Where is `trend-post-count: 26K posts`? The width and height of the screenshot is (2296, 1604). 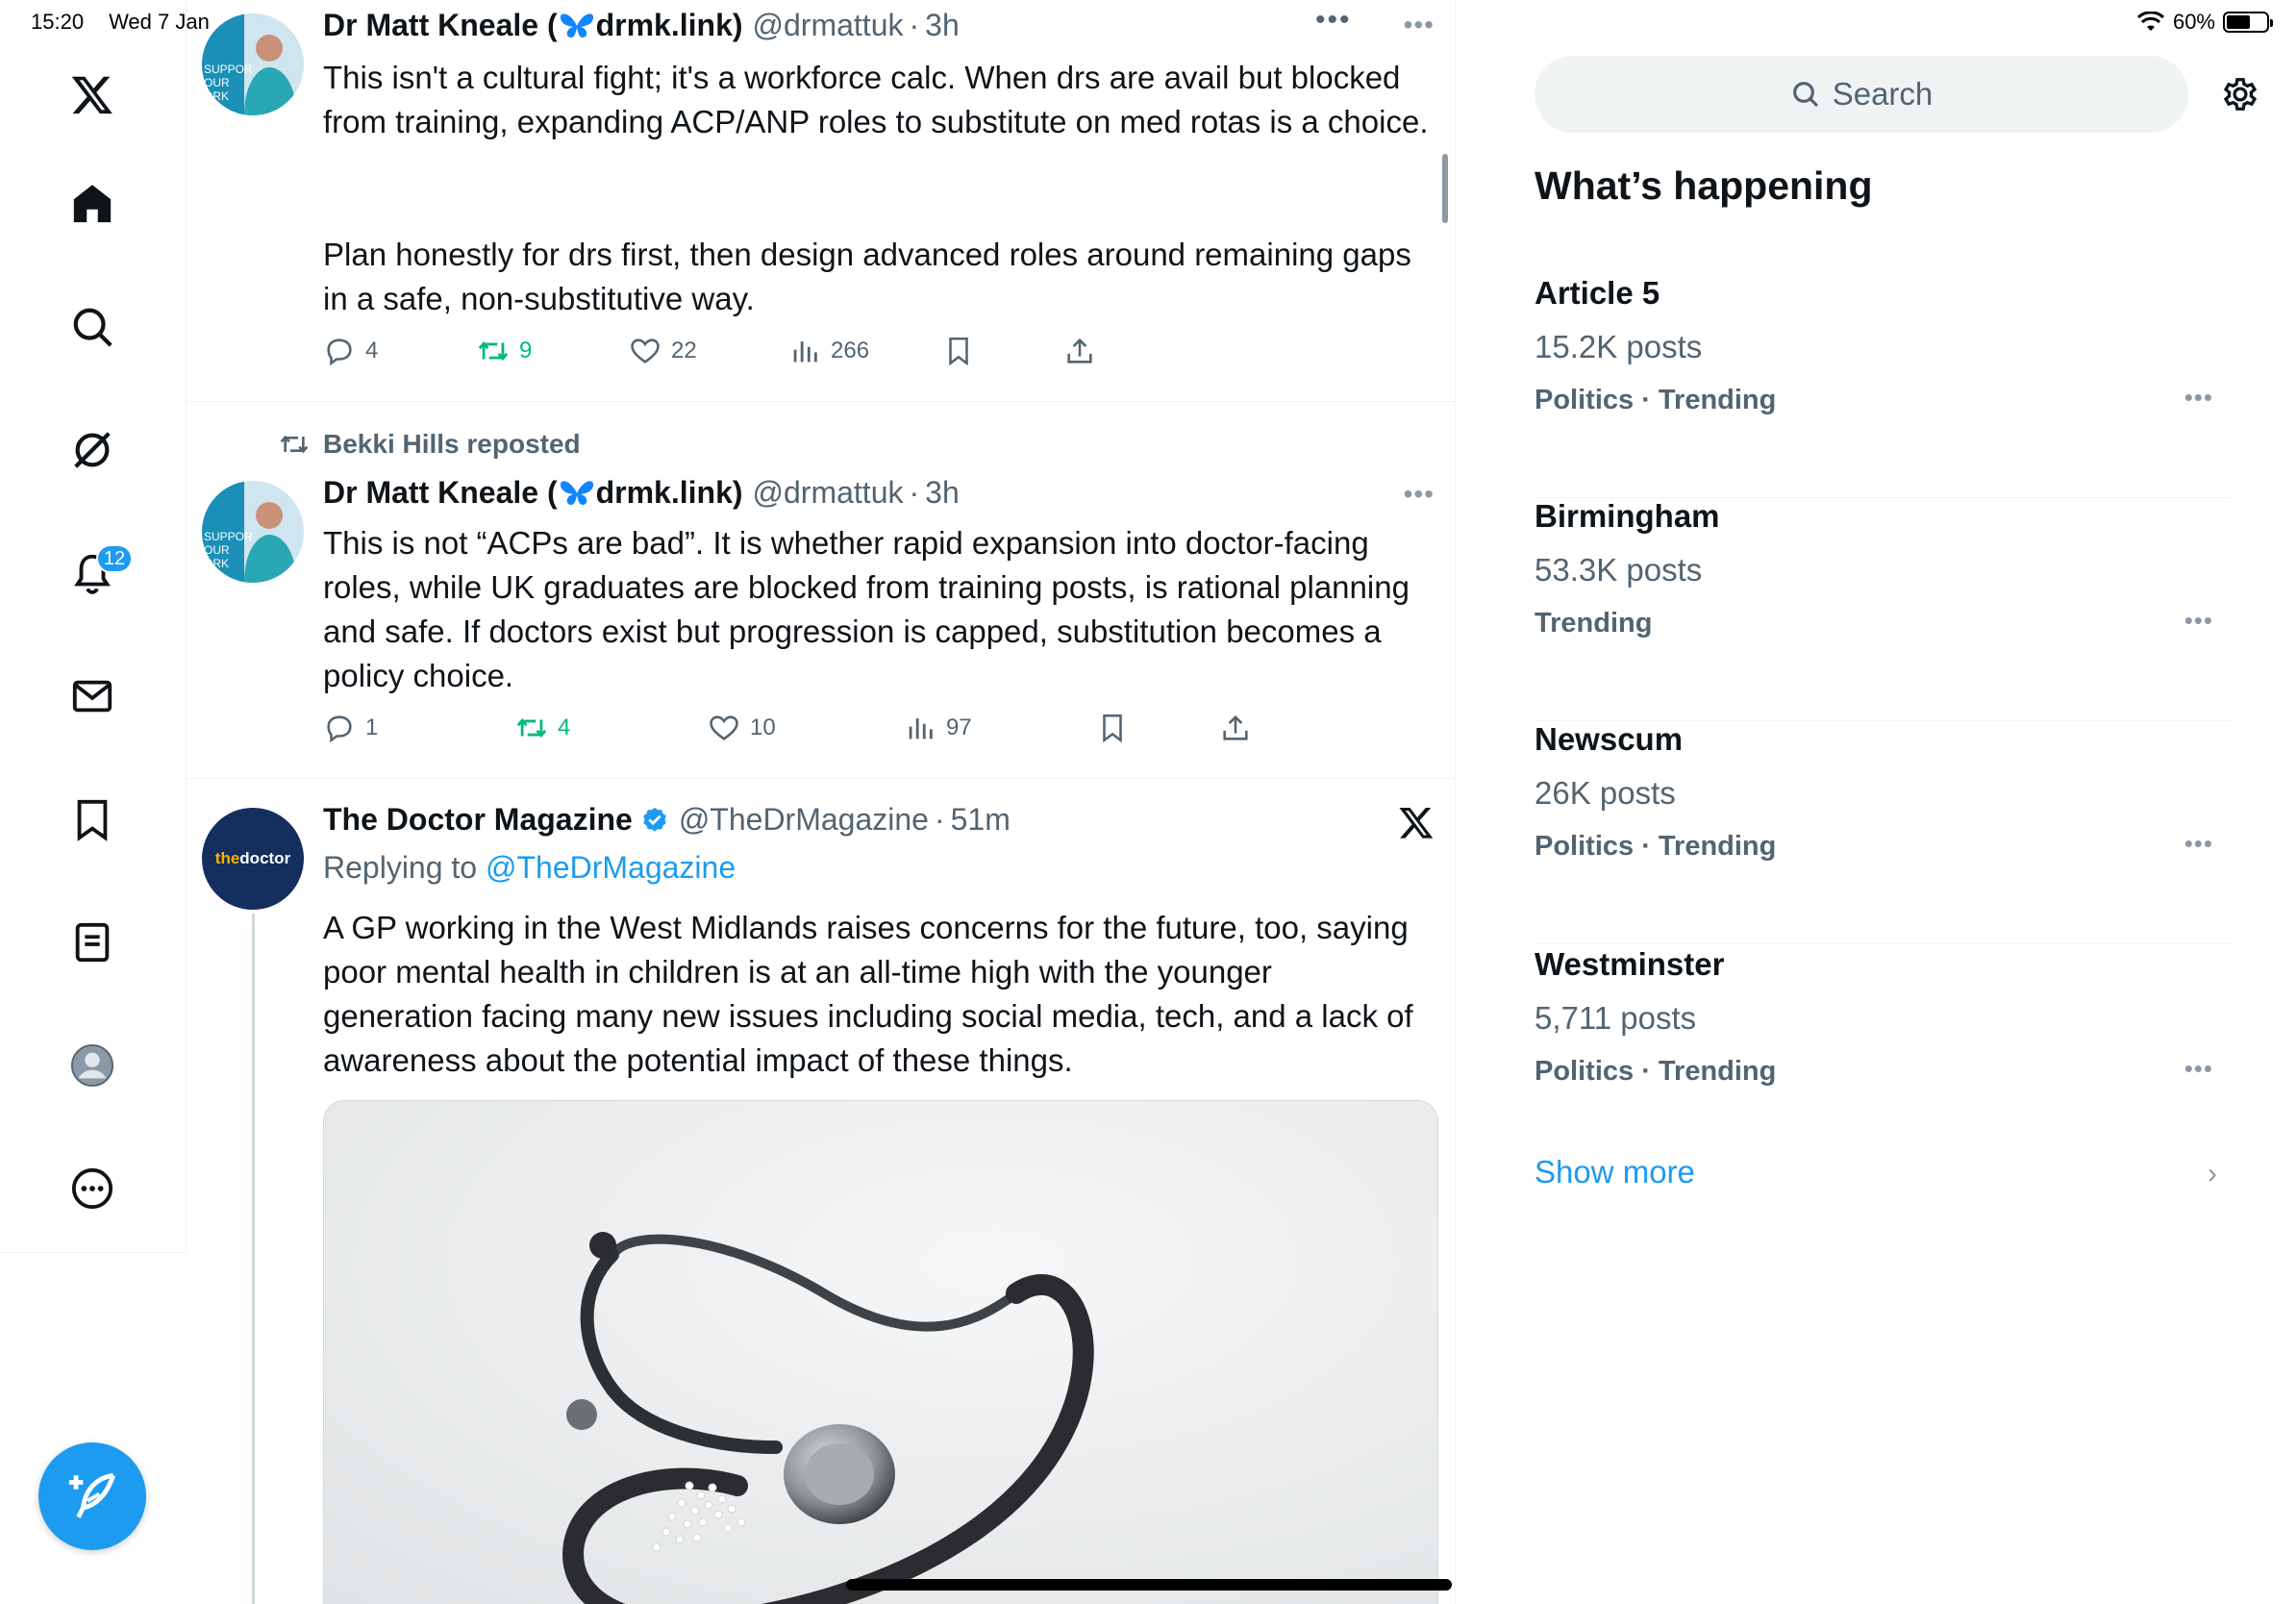
trend-post-count: 26K posts is located at coordinates (1605, 793).